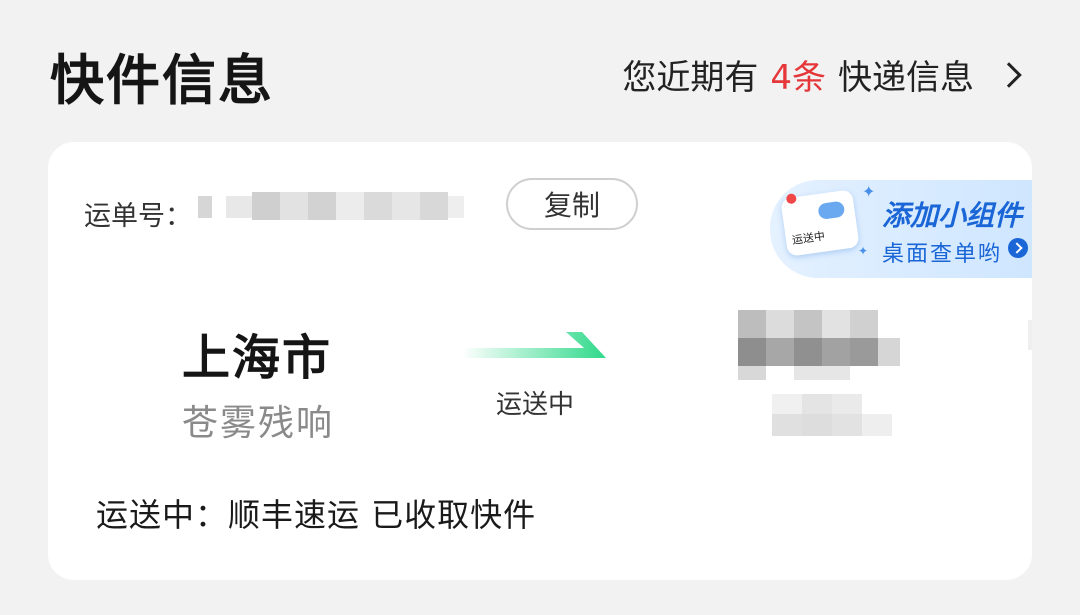 The width and height of the screenshot is (1080, 615). What do you see at coordinates (1030, 335) in the screenshot?
I see `card-edge-mark` at bounding box center [1030, 335].